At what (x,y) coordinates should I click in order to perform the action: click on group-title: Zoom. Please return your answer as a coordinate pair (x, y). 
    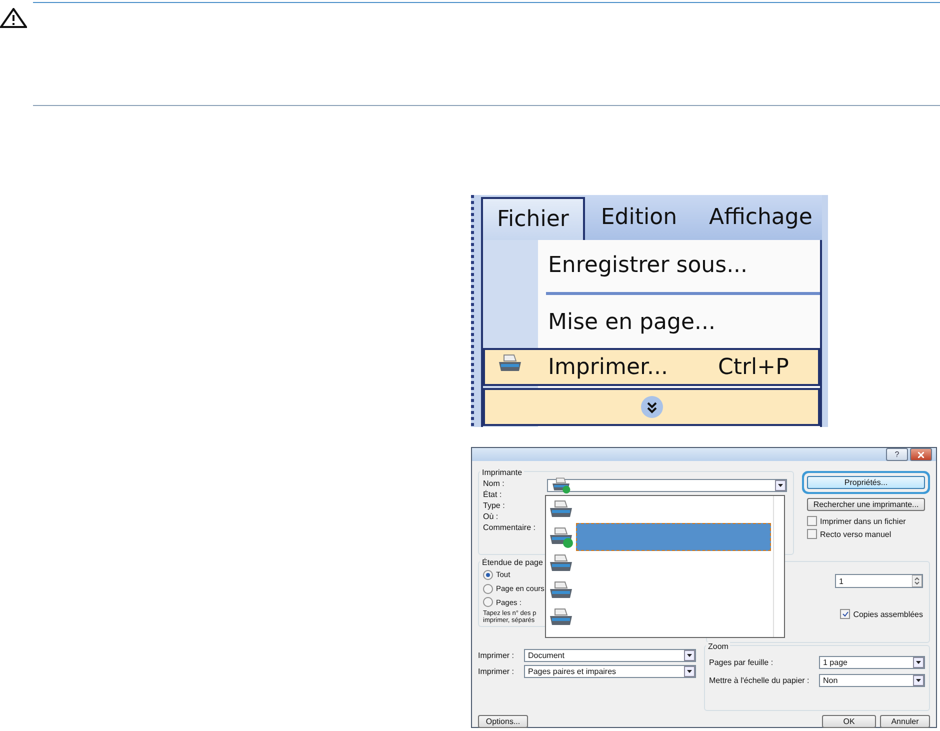
    Looking at the image, I should click on (718, 646).